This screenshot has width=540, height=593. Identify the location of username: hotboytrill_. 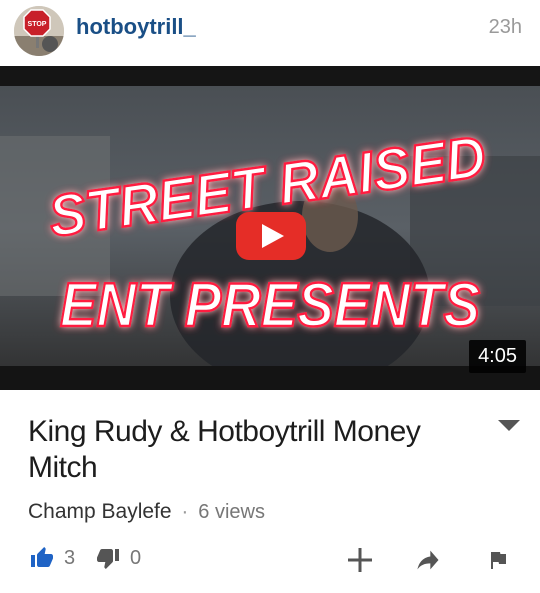
(136, 27).